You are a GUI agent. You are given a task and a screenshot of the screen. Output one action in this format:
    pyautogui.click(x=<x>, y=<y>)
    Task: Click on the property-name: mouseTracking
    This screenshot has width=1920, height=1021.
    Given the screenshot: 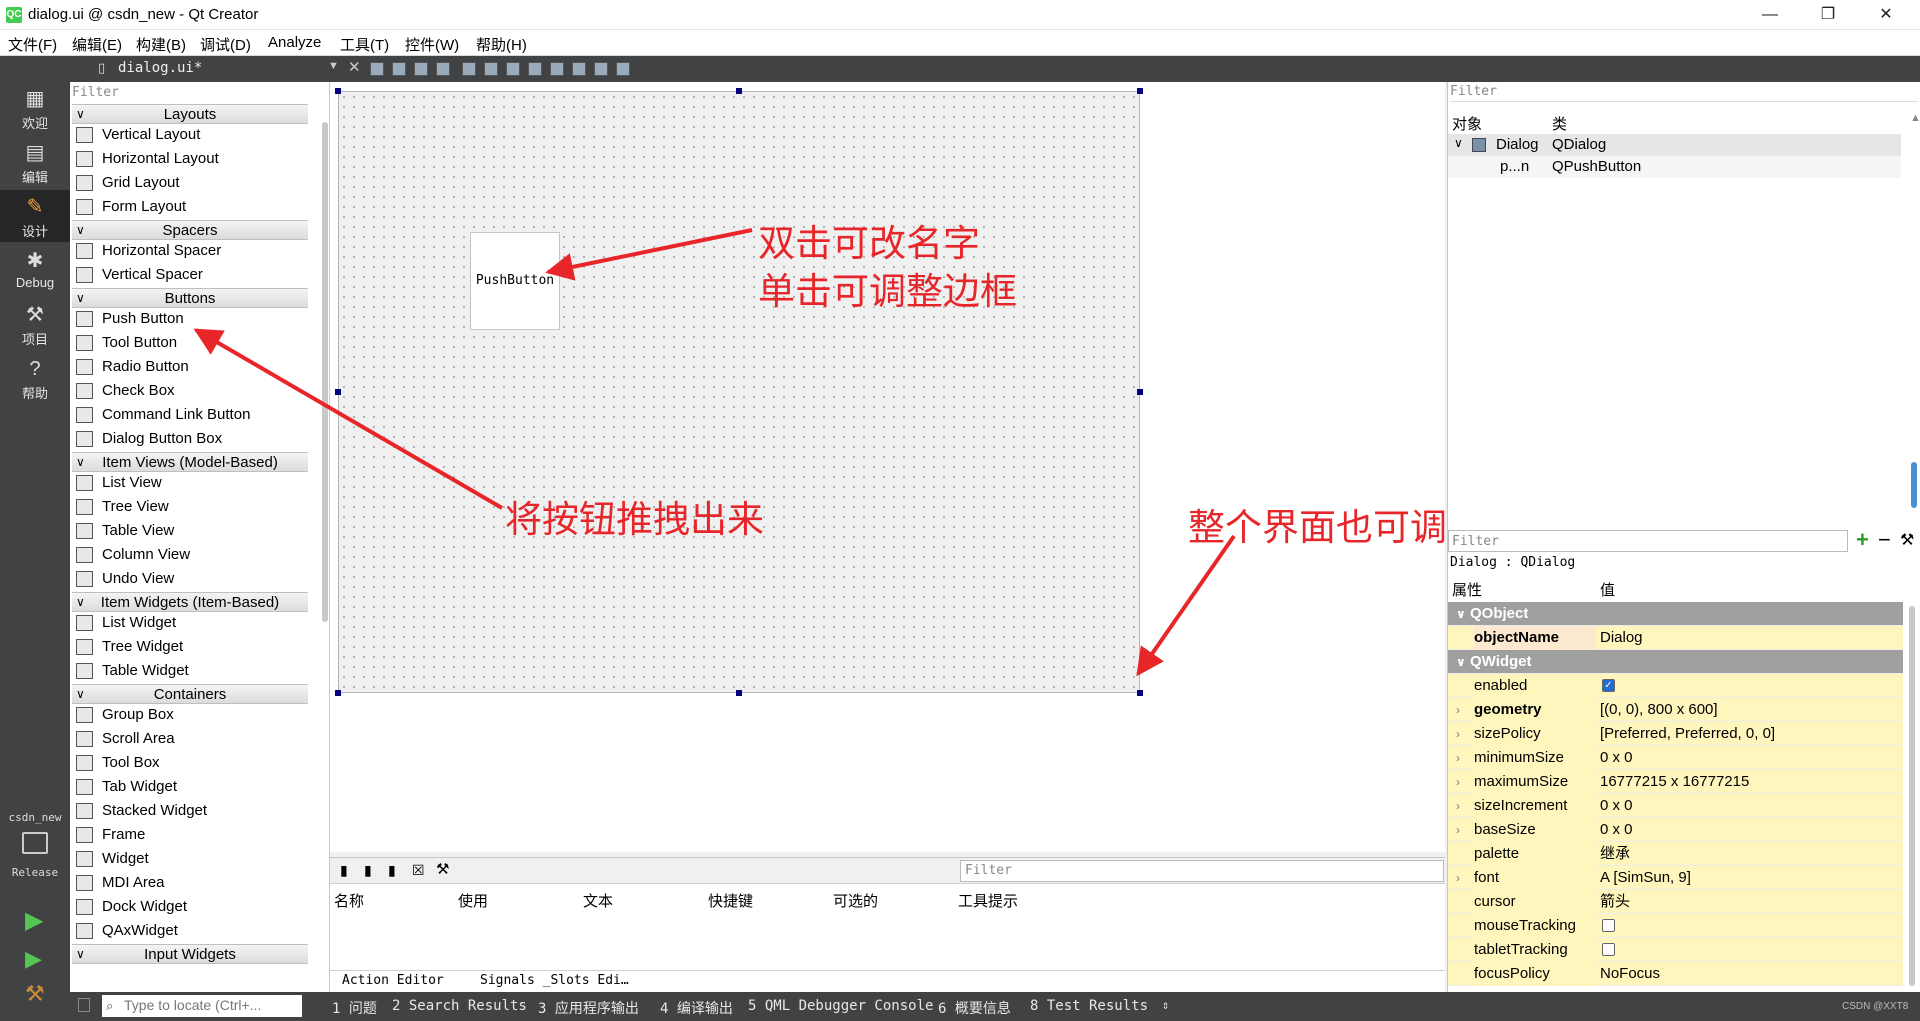 What is the action you would take?
    pyautogui.click(x=1535, y=926)
    